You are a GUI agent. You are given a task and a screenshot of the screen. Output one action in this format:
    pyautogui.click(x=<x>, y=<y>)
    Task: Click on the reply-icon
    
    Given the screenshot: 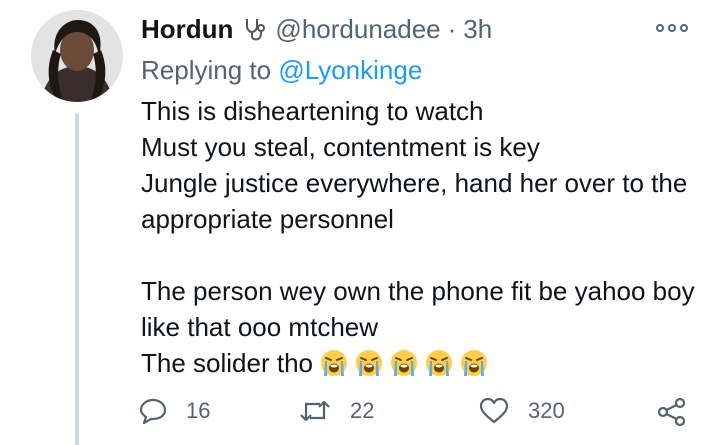 What is the action you would take?
    pyautogui.click(x=153, y=411)
    